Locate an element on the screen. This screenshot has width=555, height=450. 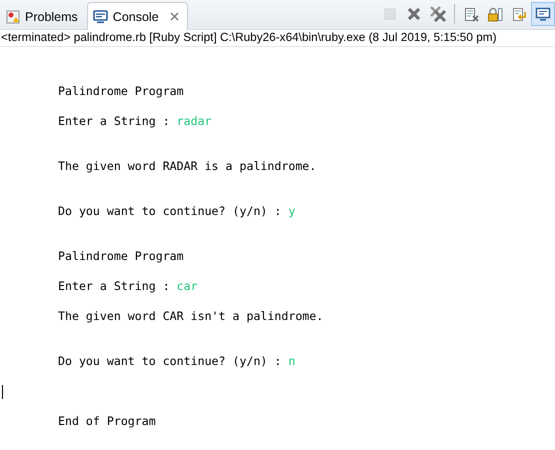
display-console-button is located at coordinates (543, 14).